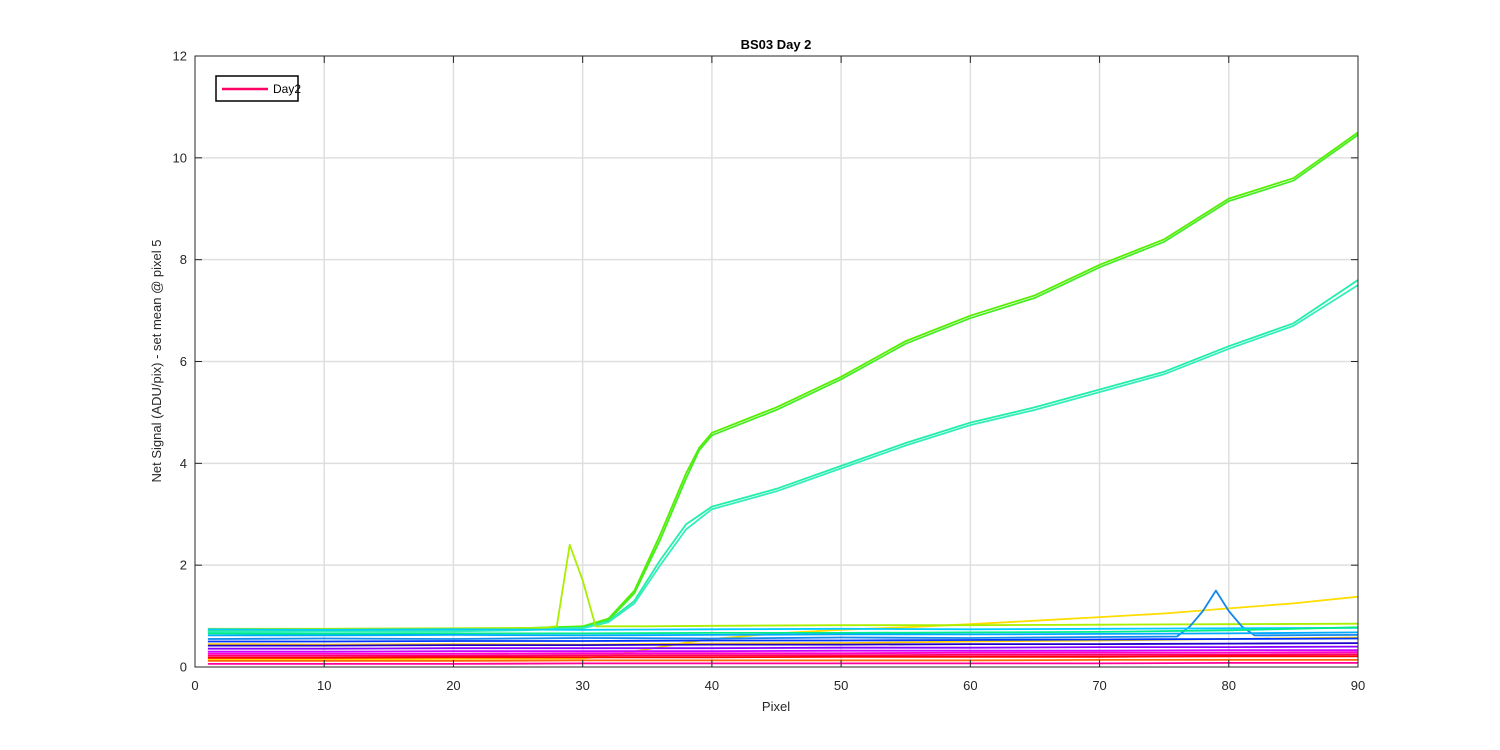  I want to click on y-tick-label: 6, so click(183, 361).